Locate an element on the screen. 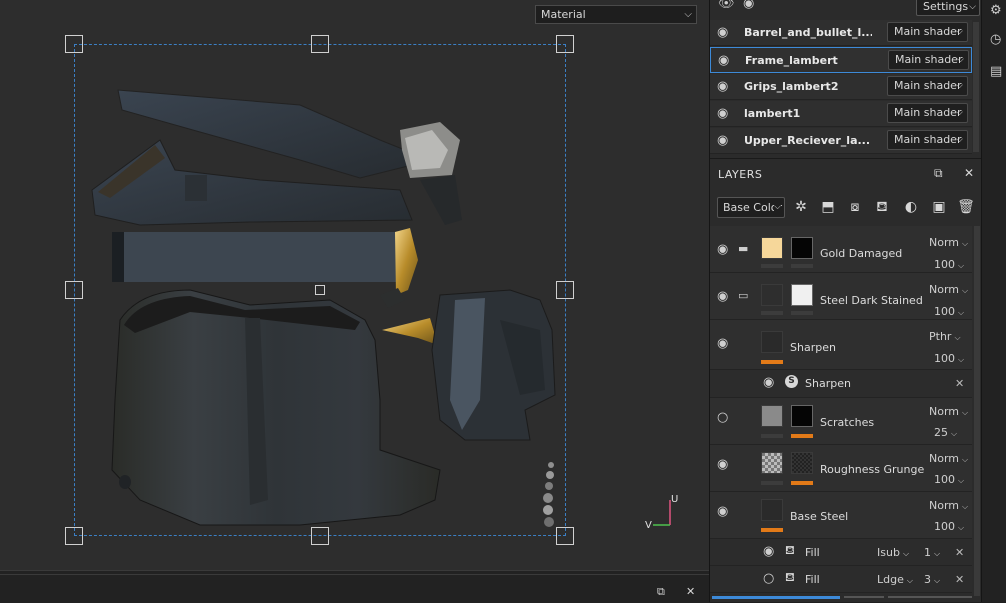 This screenshot has height=603, width=1006. texture-set-row: ◉ Upper_Reciever_la... Main shader ⌵ is located at coordinates (841, 141).